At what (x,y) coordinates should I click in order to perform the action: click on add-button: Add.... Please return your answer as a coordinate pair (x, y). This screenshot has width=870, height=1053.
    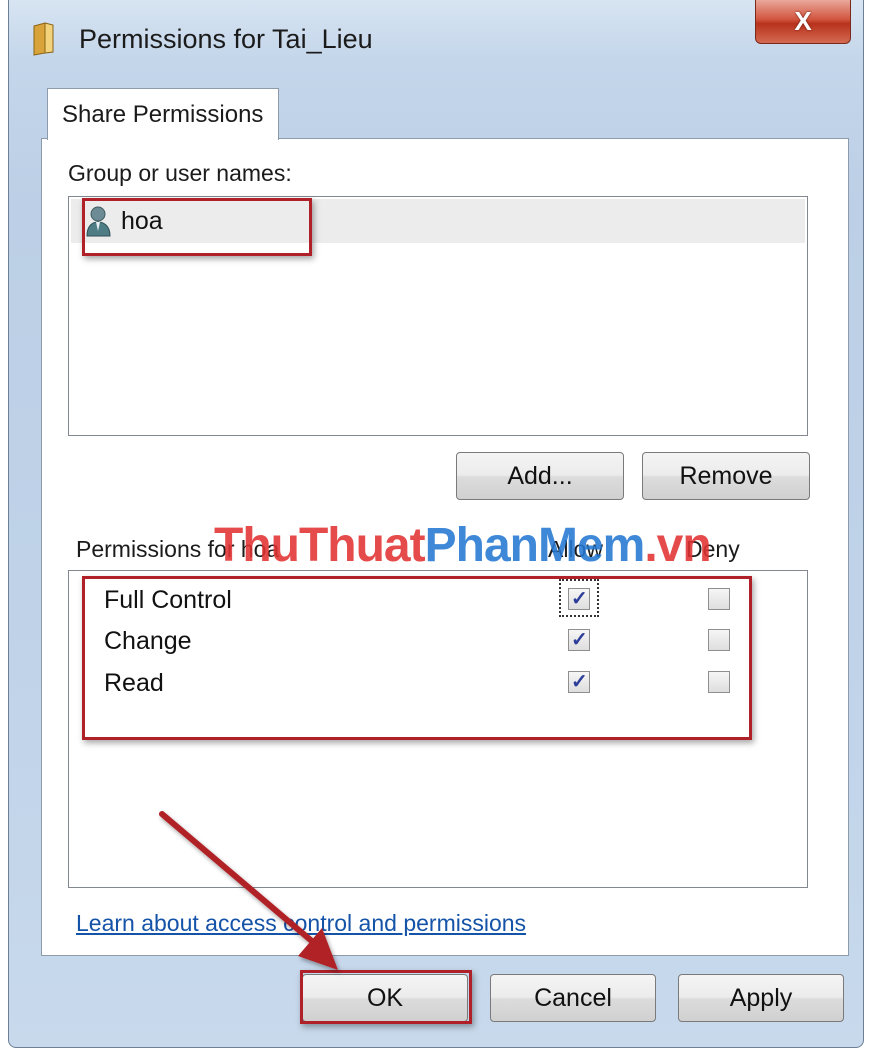
    Looking at the image, I should click on (540, 476).